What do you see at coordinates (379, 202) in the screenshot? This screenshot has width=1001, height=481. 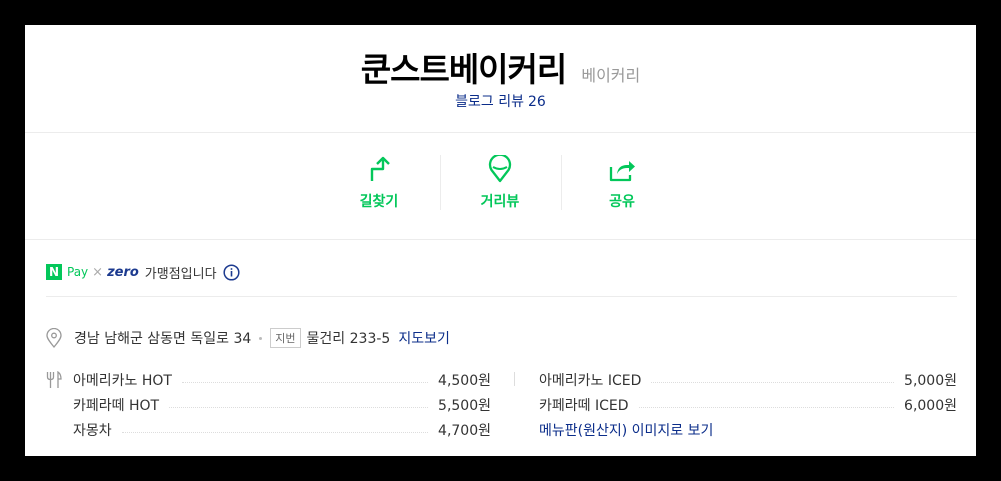 I see `directions-label: 길찾기` at bounding box center [379, 202].